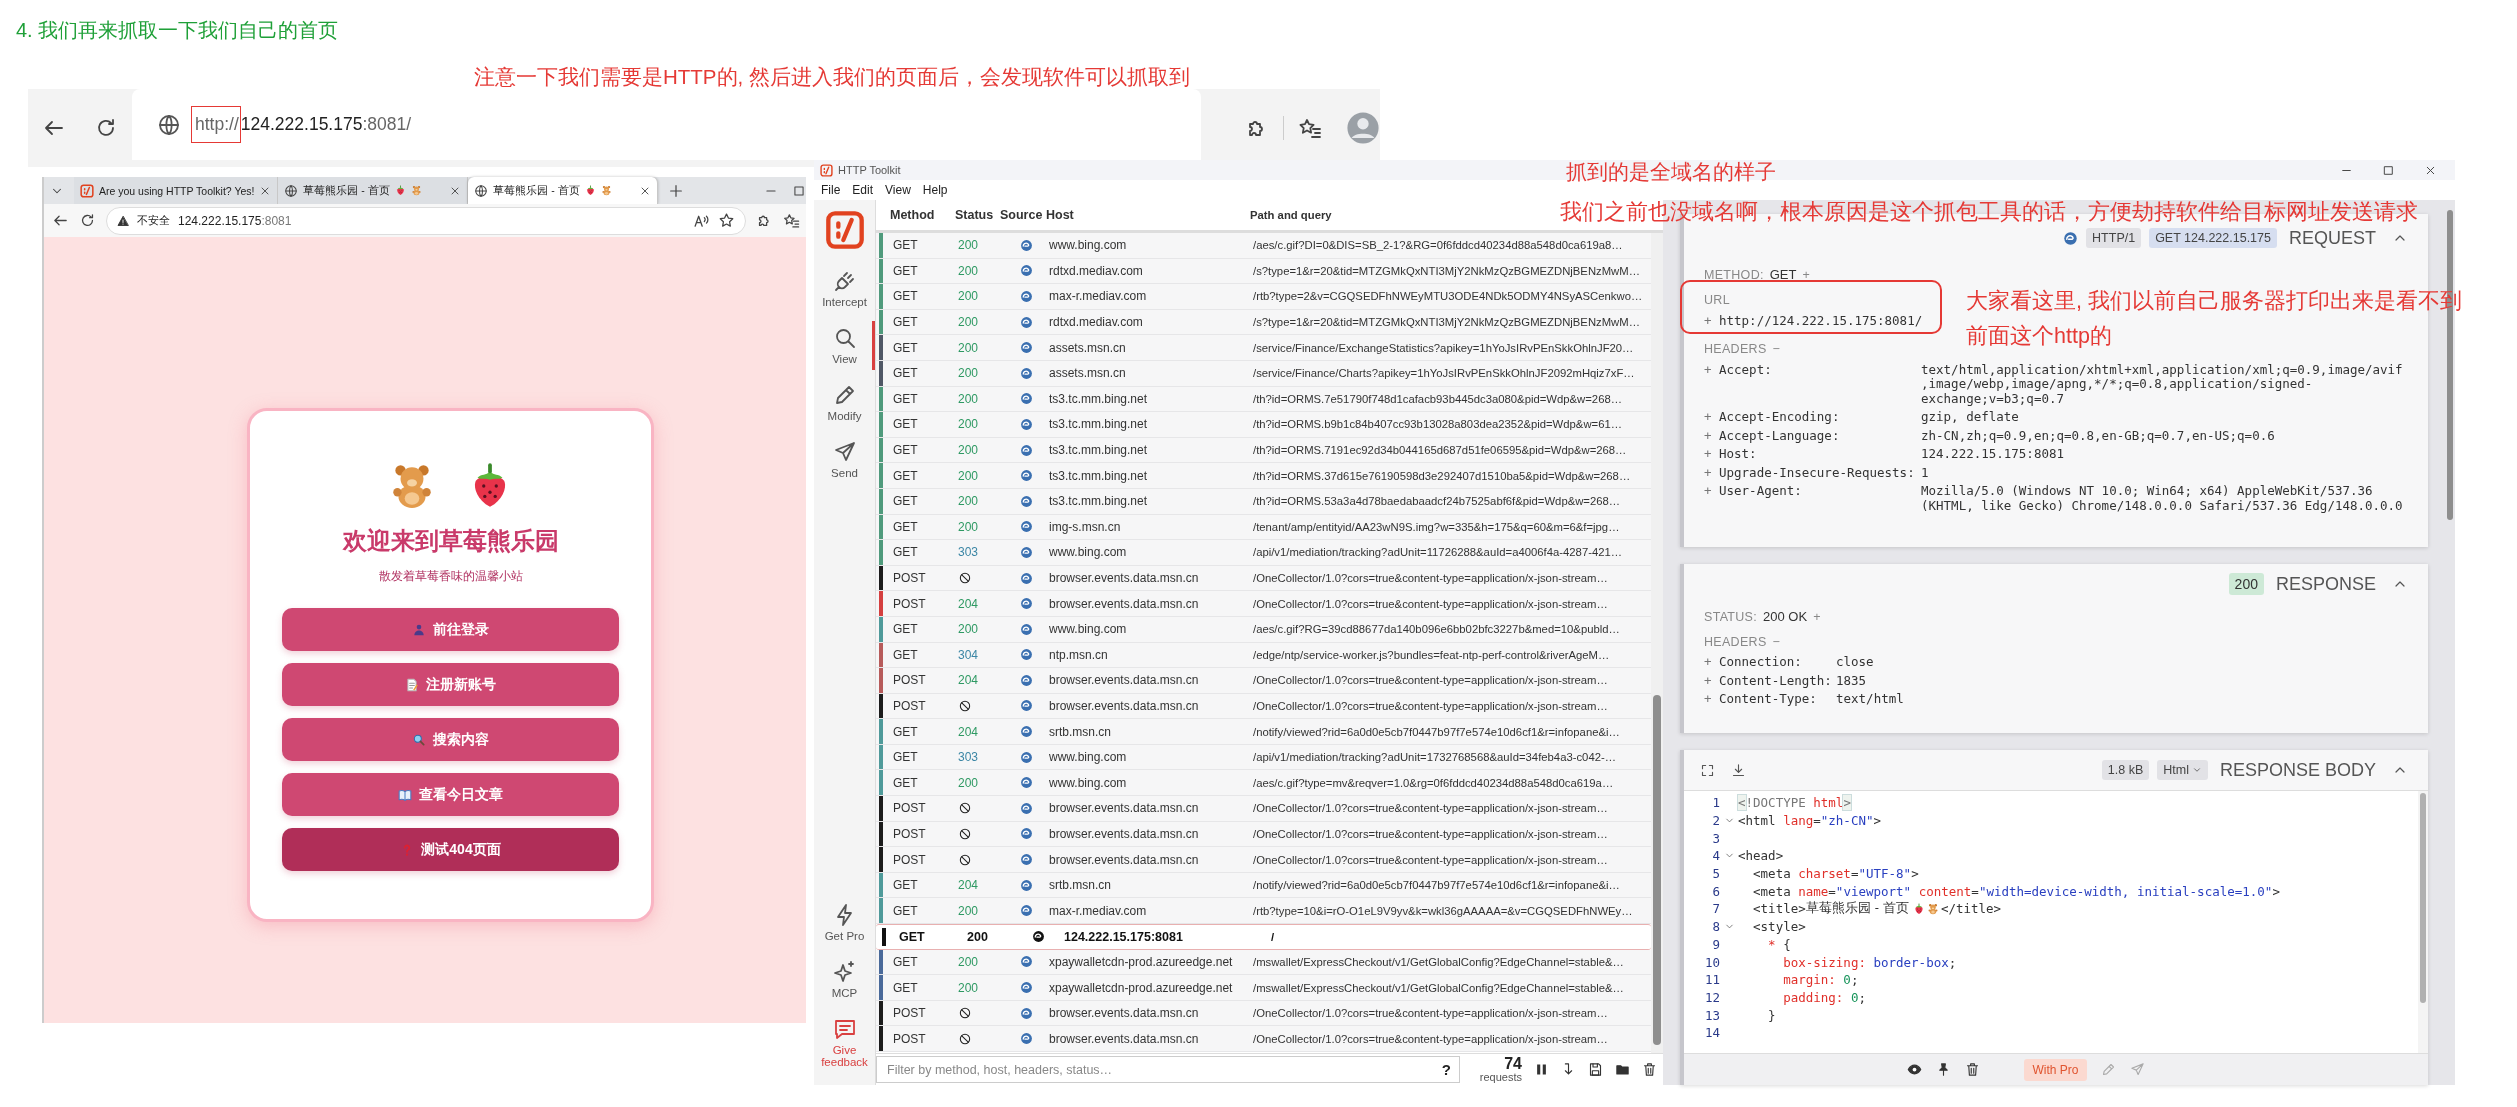 The width and height of the screenshot is (2517, 1107). What do you see at coordinates (863, 190) in the screenshot?
I see `menu-item: Edit` at bounding box center [863, 190].